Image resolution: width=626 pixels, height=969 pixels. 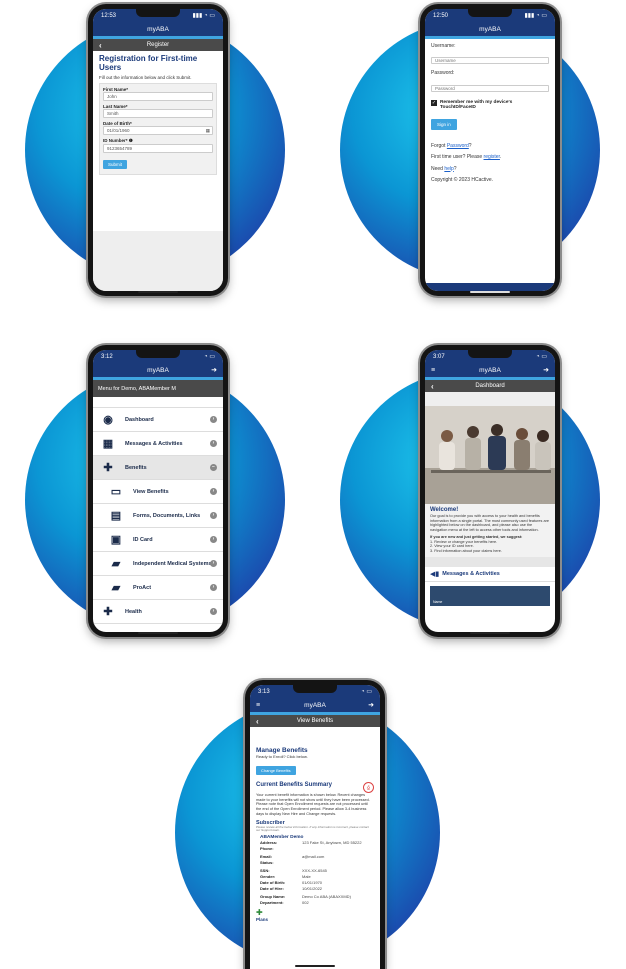 What do you see at coordinates (158, 588) in the screenshot?
I see `menu-item-proact: ▰ ProAct ›` at bounding box center [158, 588].